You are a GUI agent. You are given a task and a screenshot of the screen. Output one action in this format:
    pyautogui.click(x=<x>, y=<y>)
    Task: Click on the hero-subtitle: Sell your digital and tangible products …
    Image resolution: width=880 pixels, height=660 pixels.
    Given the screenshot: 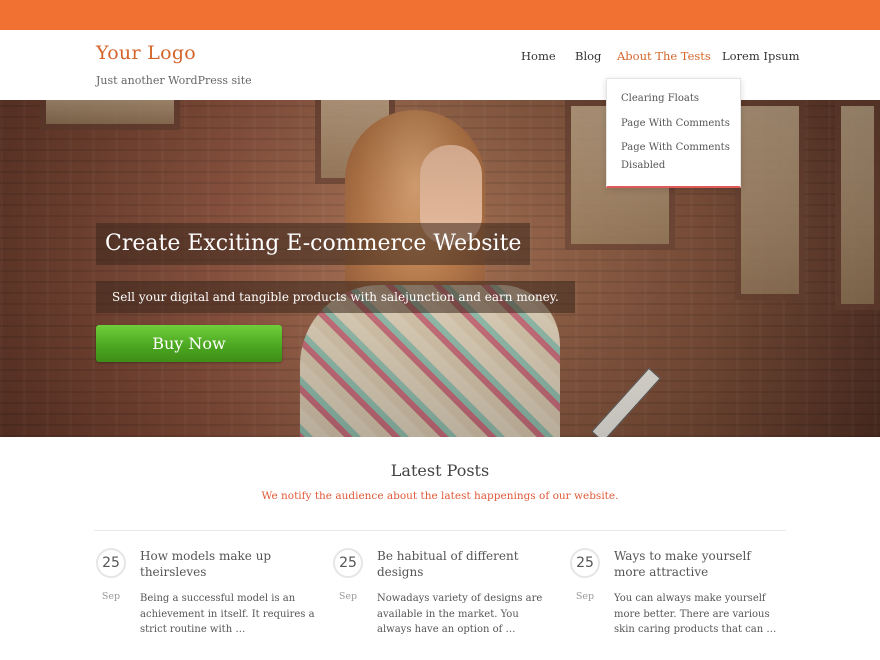 What is the action you would take?
    pyautogui.click(x=335, y=297)
    